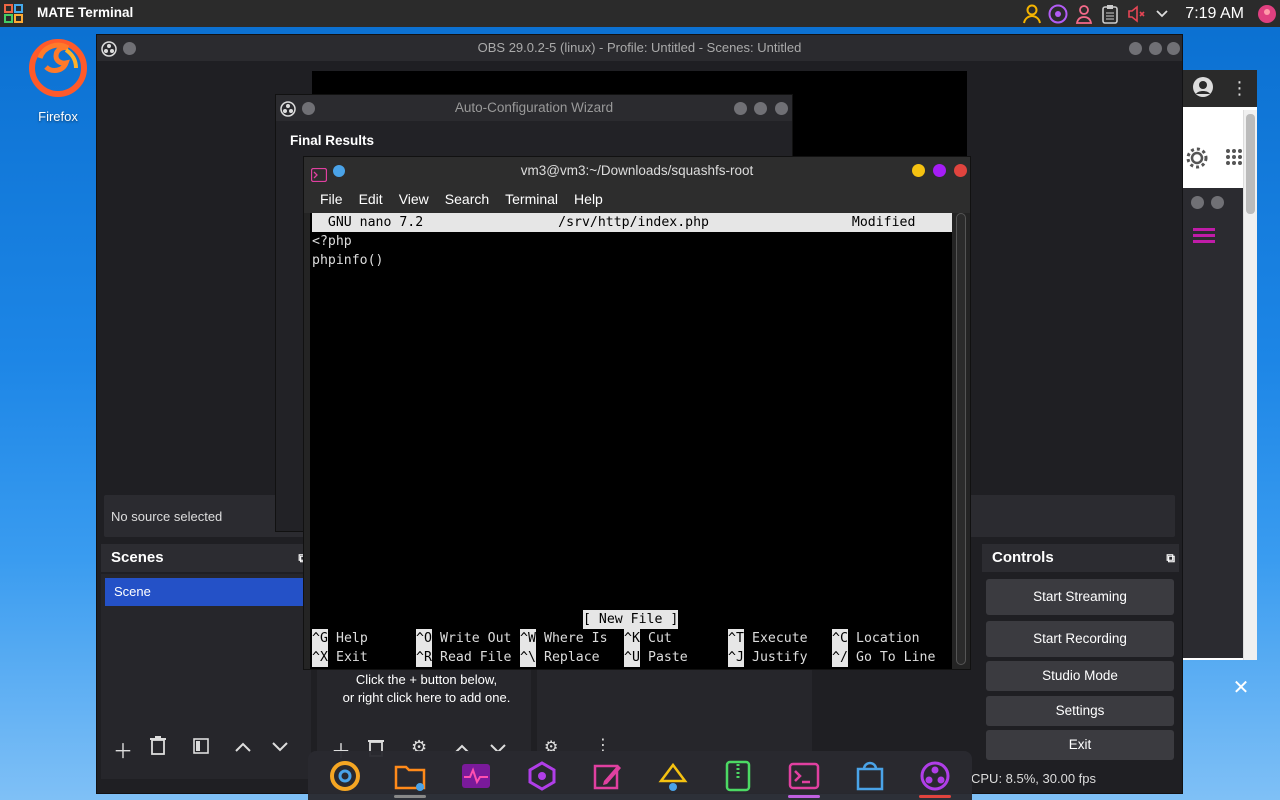 This screenshot has height=800, width=1280. Describe the element at coordinates (206, 558) in the screenshot. I see `scenes-dock-title: Scenes ⧉` at that location.